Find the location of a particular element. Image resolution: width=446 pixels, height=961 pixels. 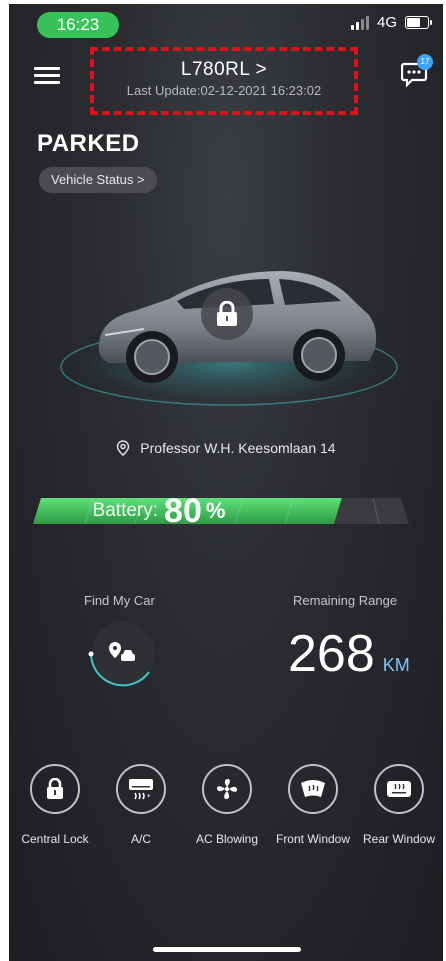

rear-window-button: Rear Window is located at coordinates (399, 805).